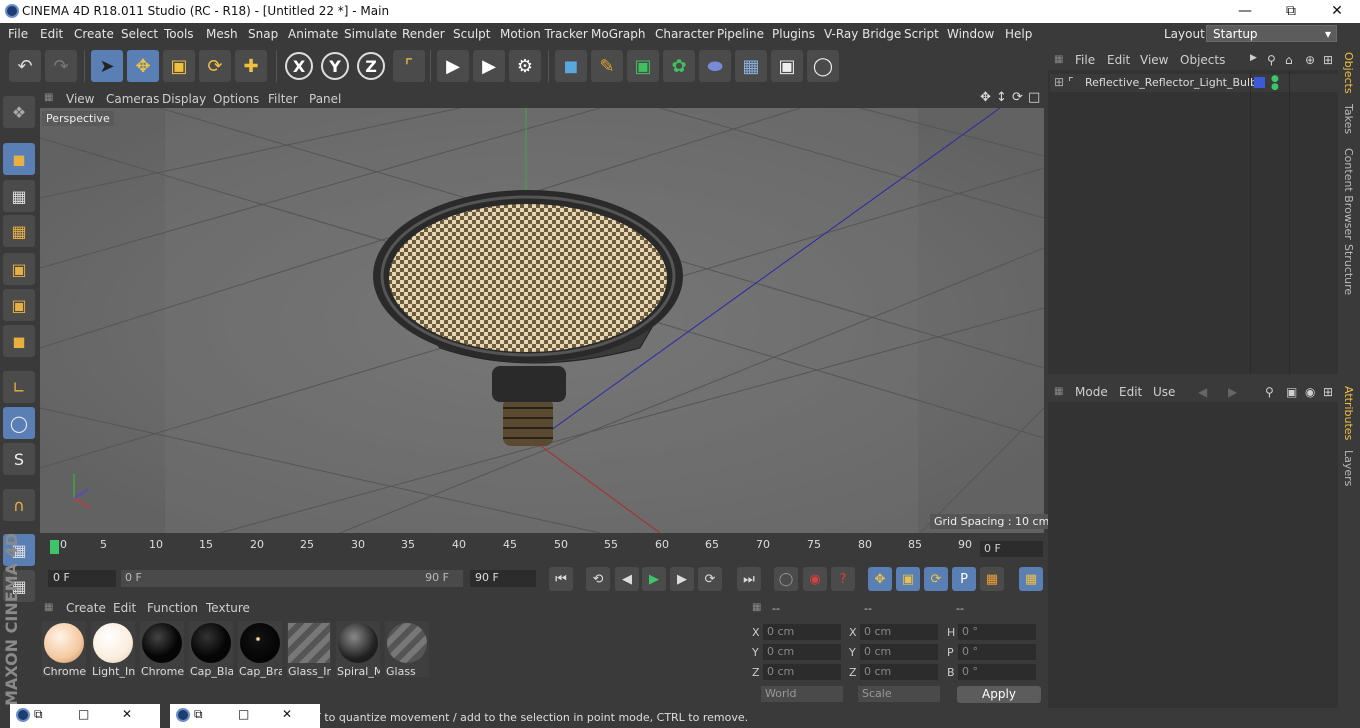 This screenshot has width=1360, height=728. I want to click on menu-window: Window, so click(970, 34).